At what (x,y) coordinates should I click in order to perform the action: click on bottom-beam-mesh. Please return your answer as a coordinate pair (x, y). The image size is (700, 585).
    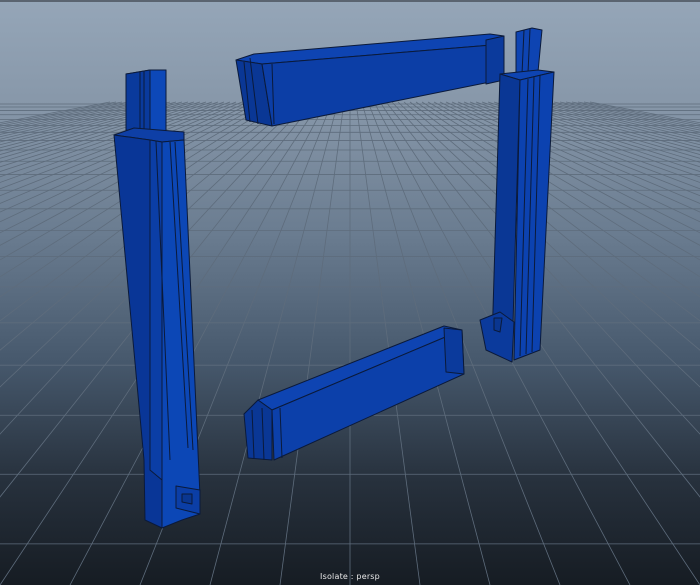
    Looking at the image, I should click on (354, 393).